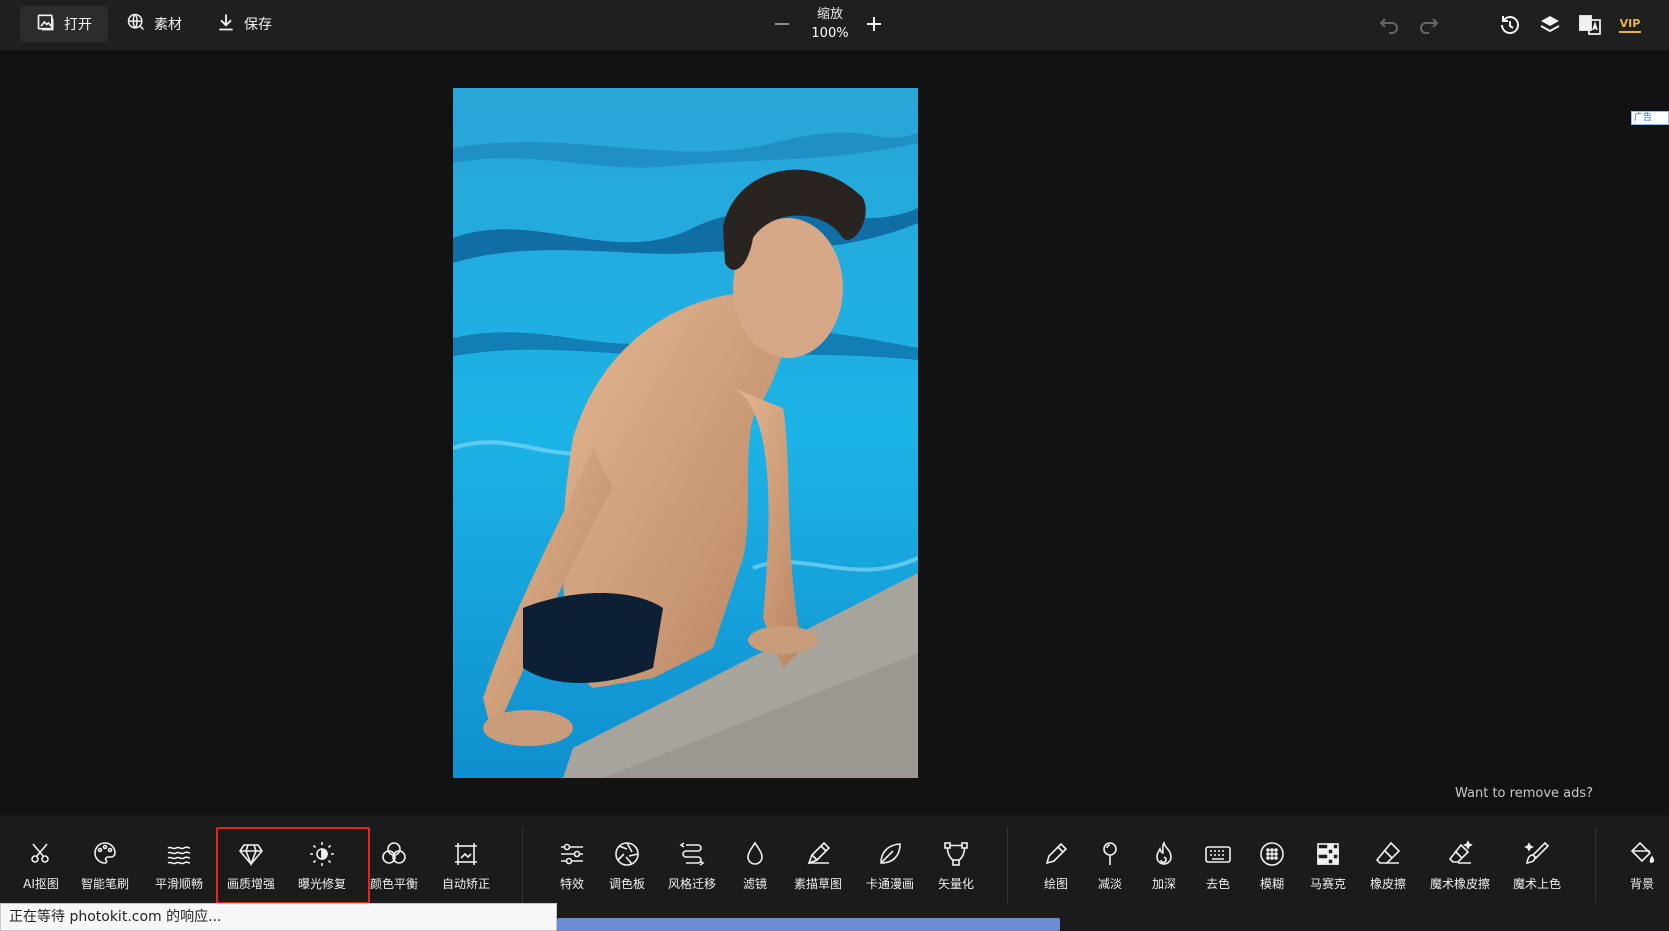  I want to click on loading-progress-bar, so click(808, 924).